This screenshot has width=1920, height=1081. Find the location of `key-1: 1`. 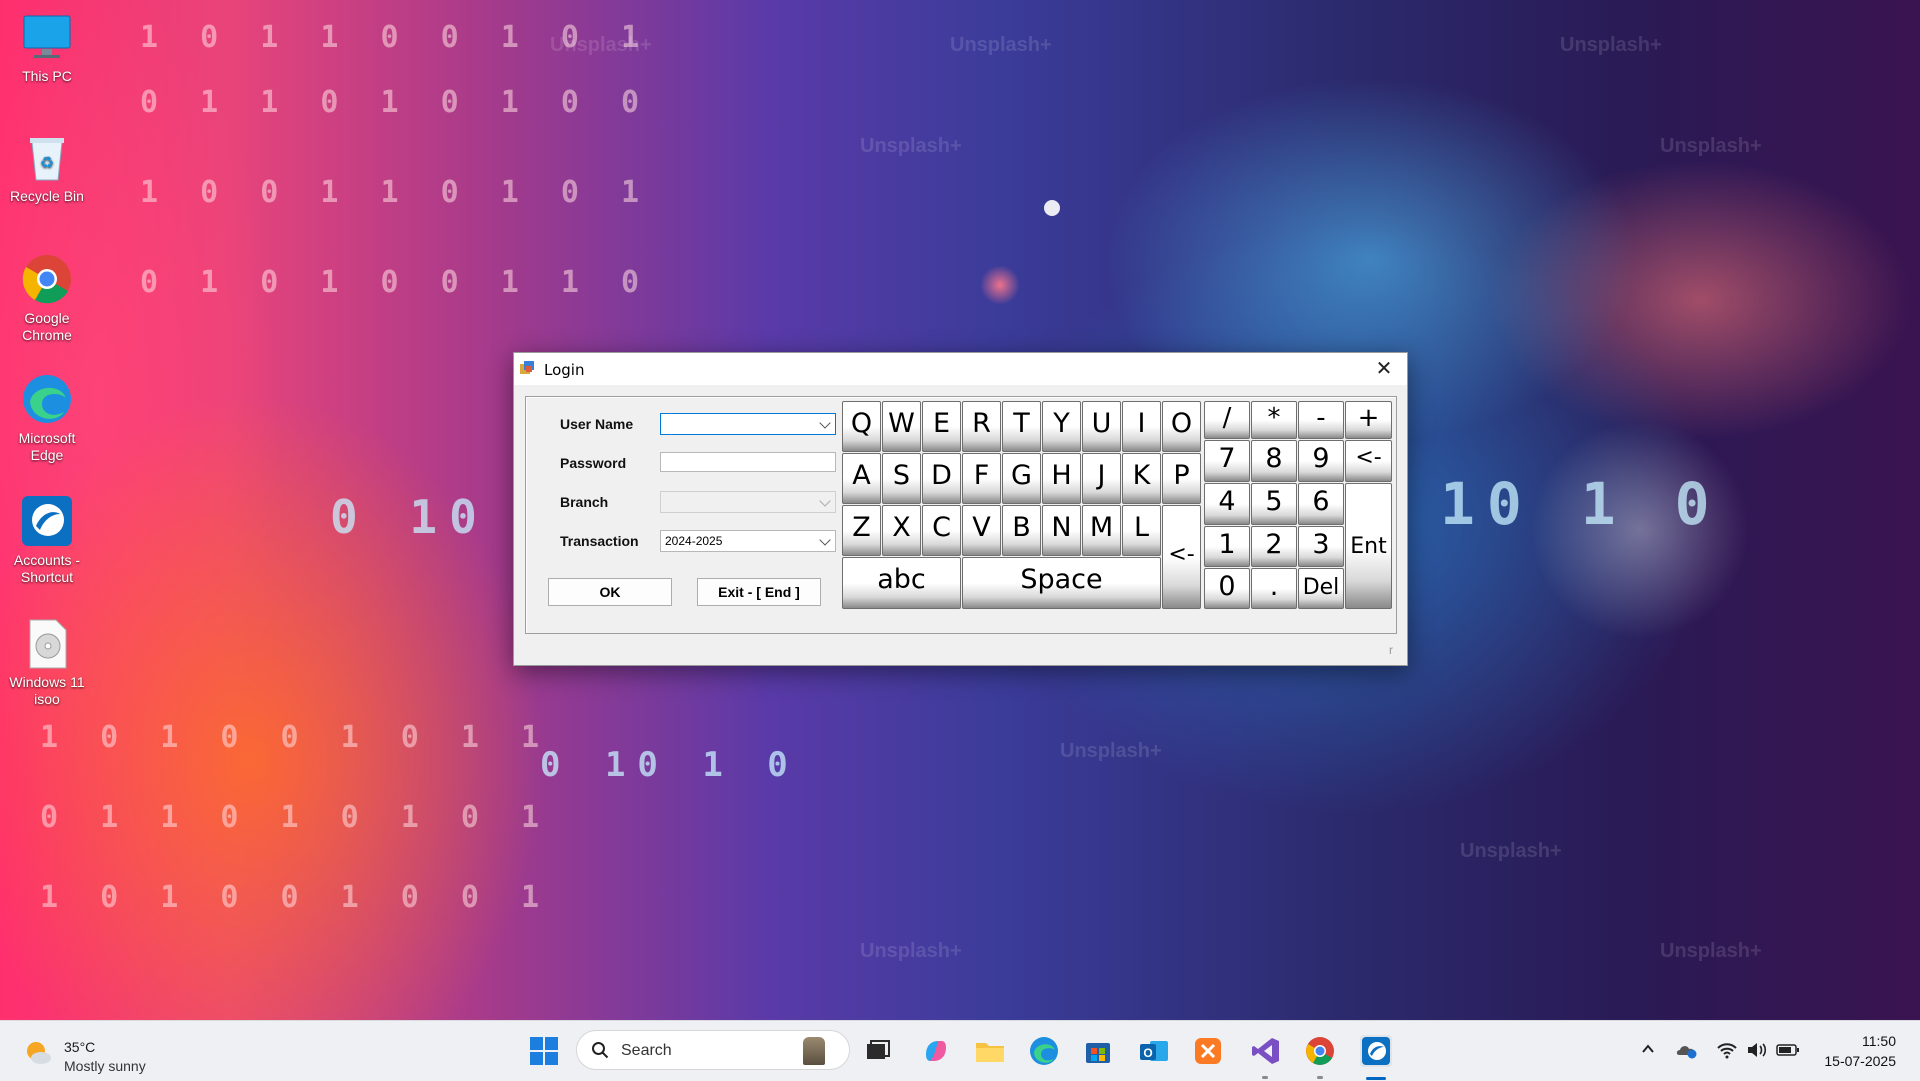

key-1: 1 is located at coordinates (1227, 546).